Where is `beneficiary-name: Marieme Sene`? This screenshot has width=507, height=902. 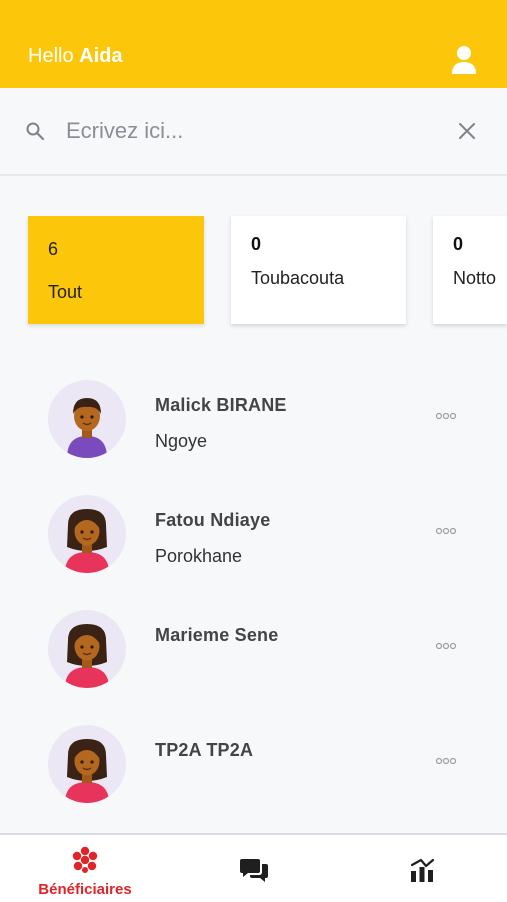
beneficiary-name: Marieme Sene is located at coordinates (217, 635).